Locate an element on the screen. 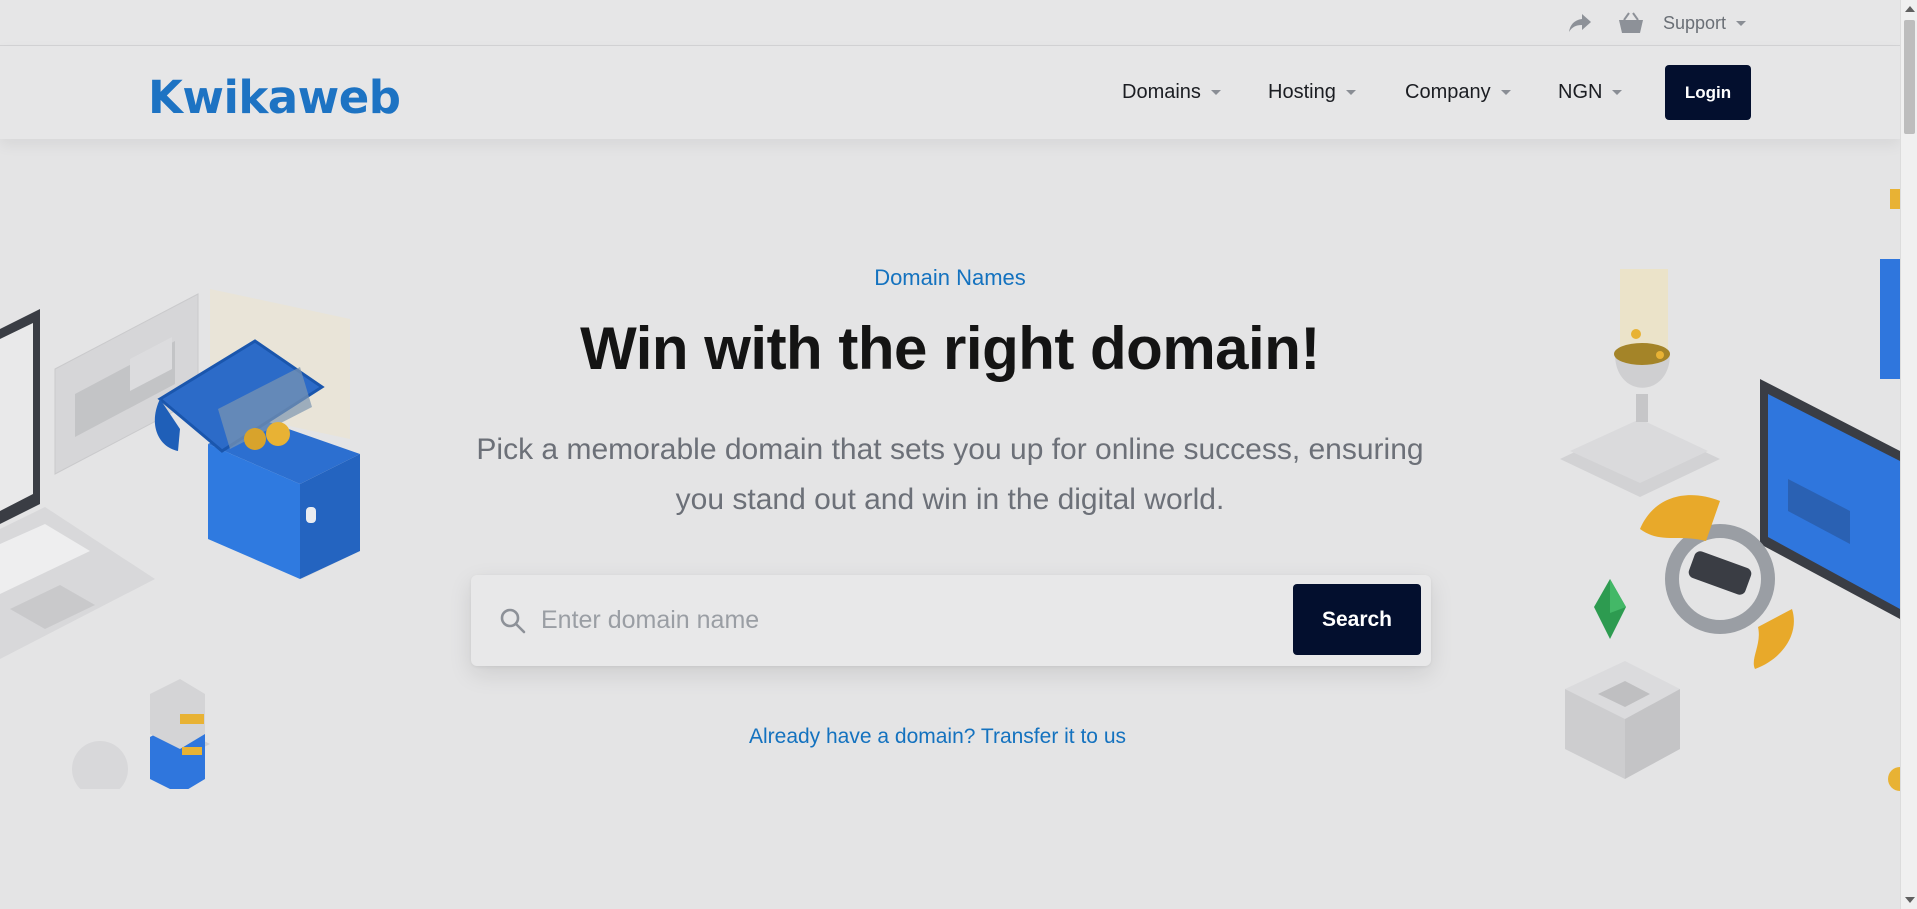 Image resolution: width=1917 pixels, height=909 pixels. crystal-icon is located at coordinates (1610, 609).